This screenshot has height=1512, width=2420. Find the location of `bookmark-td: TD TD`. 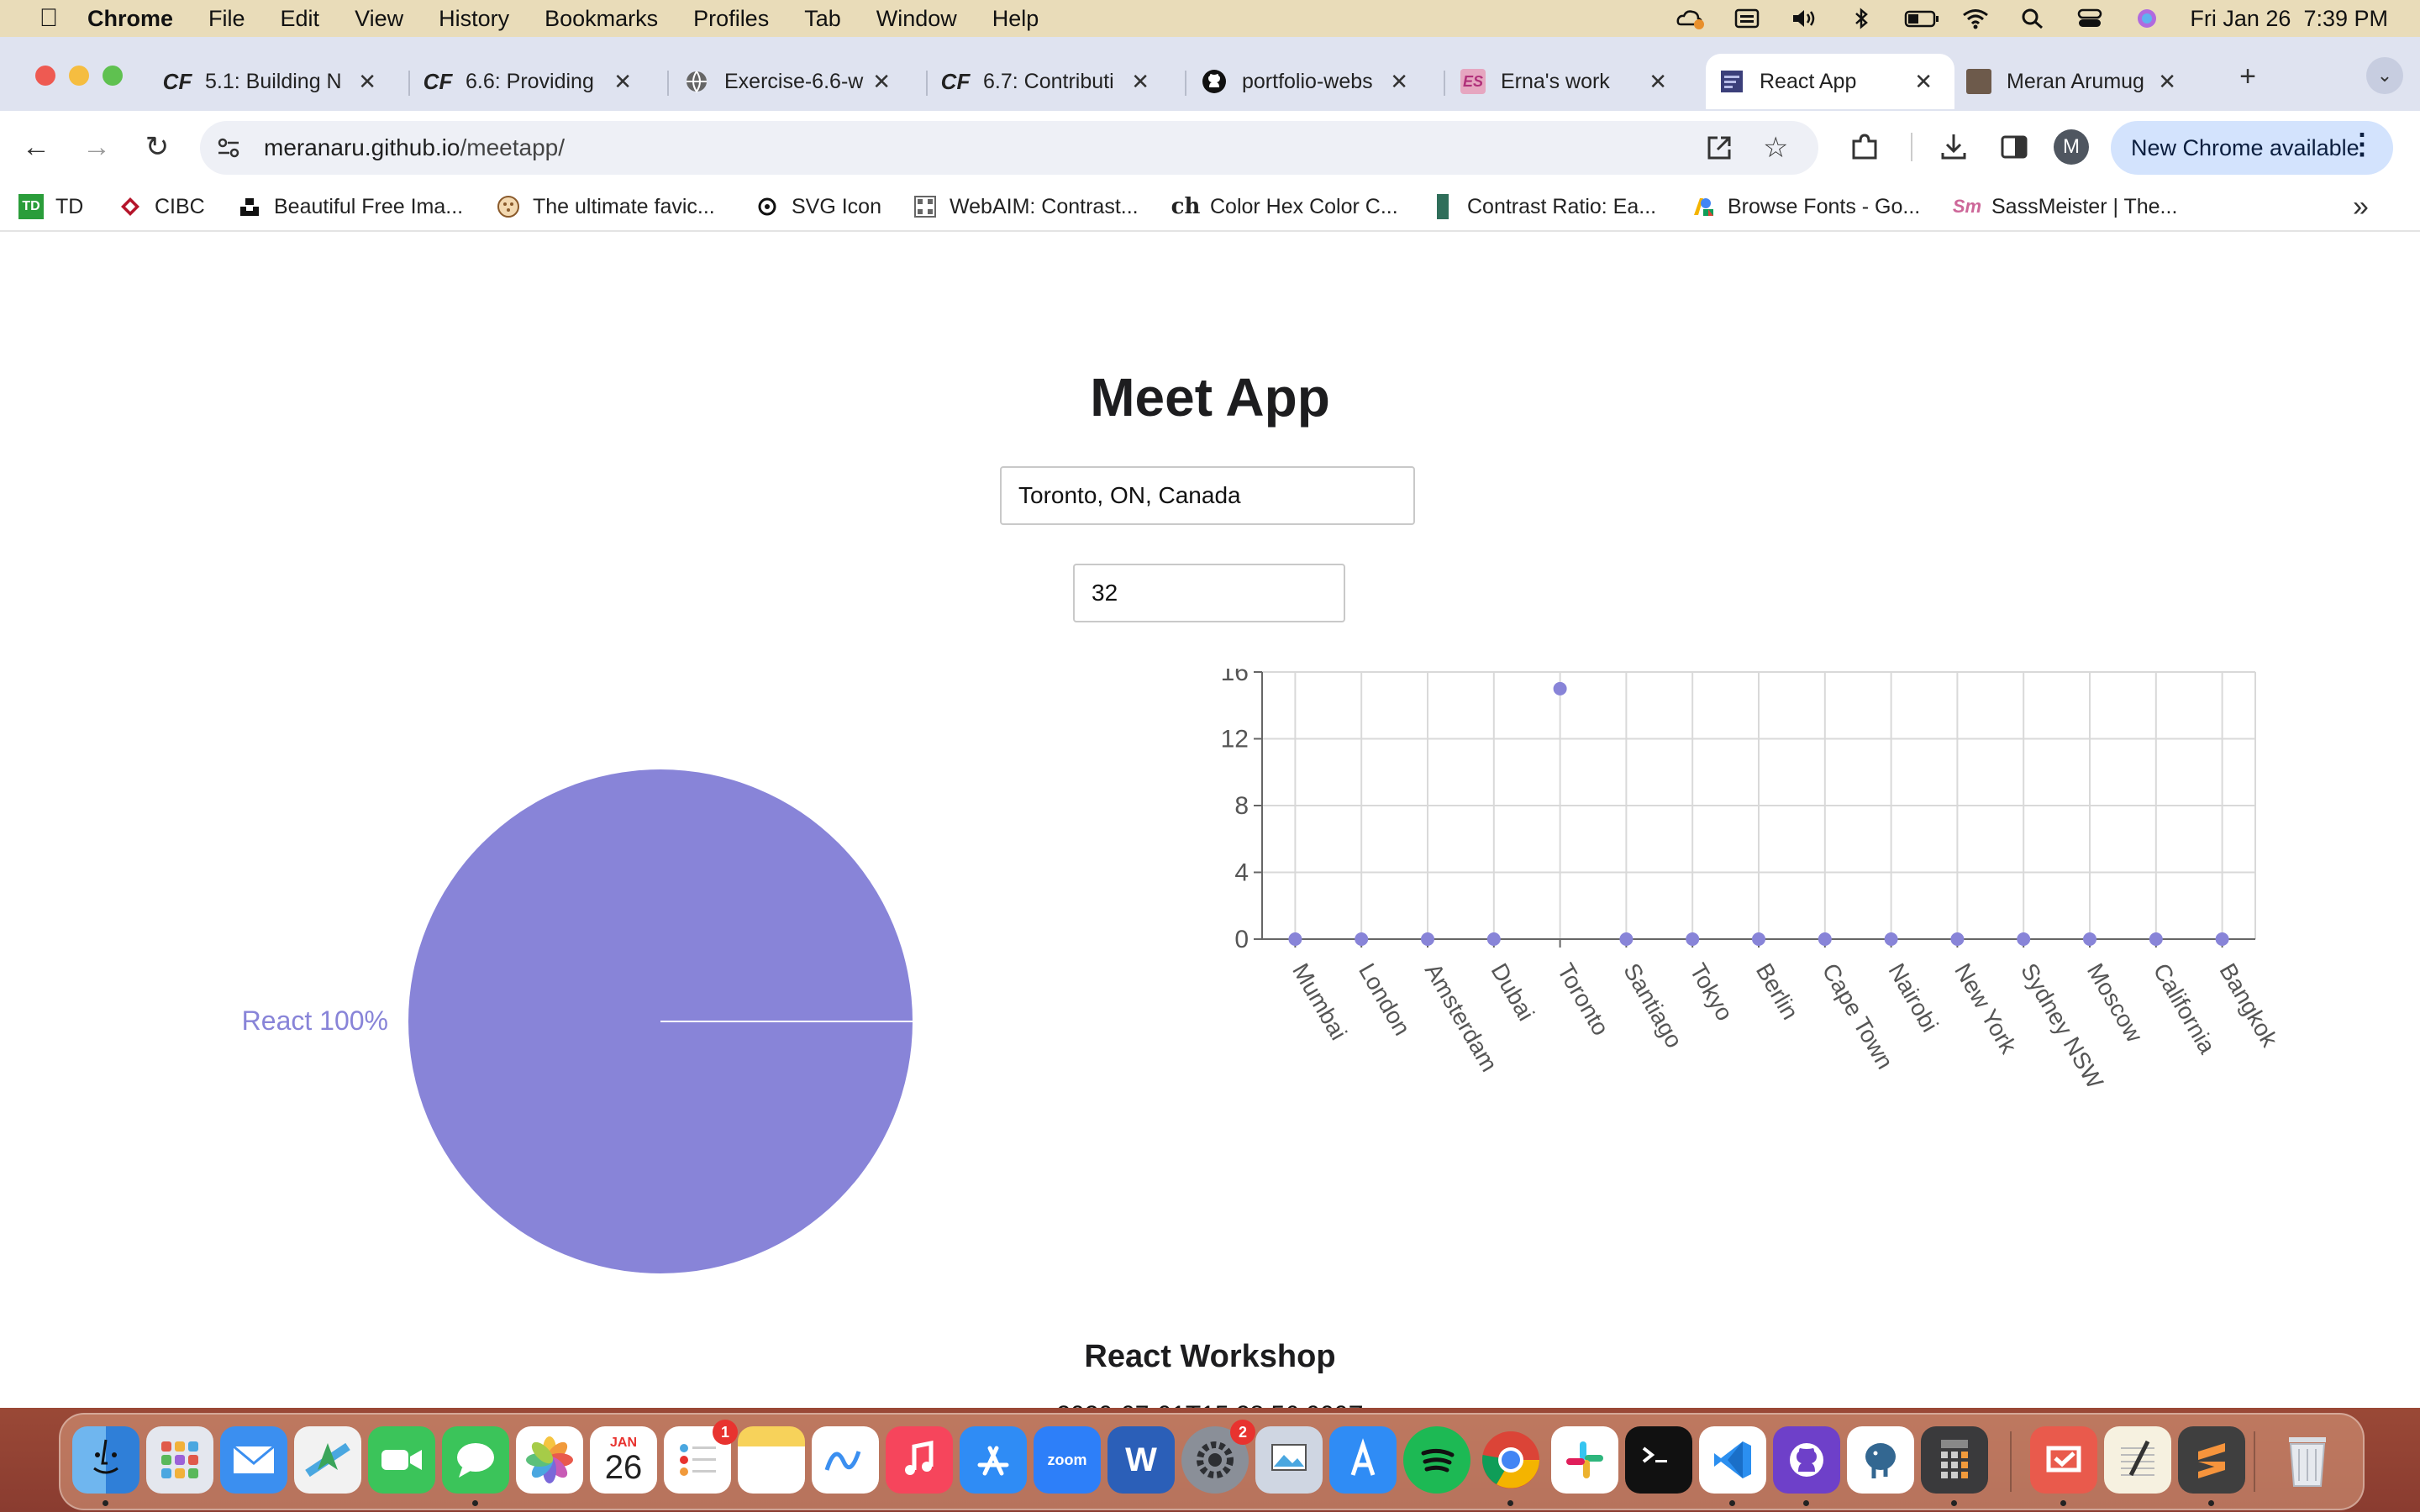

bookmark-td: TD TD is located at coordinates (51, 207).